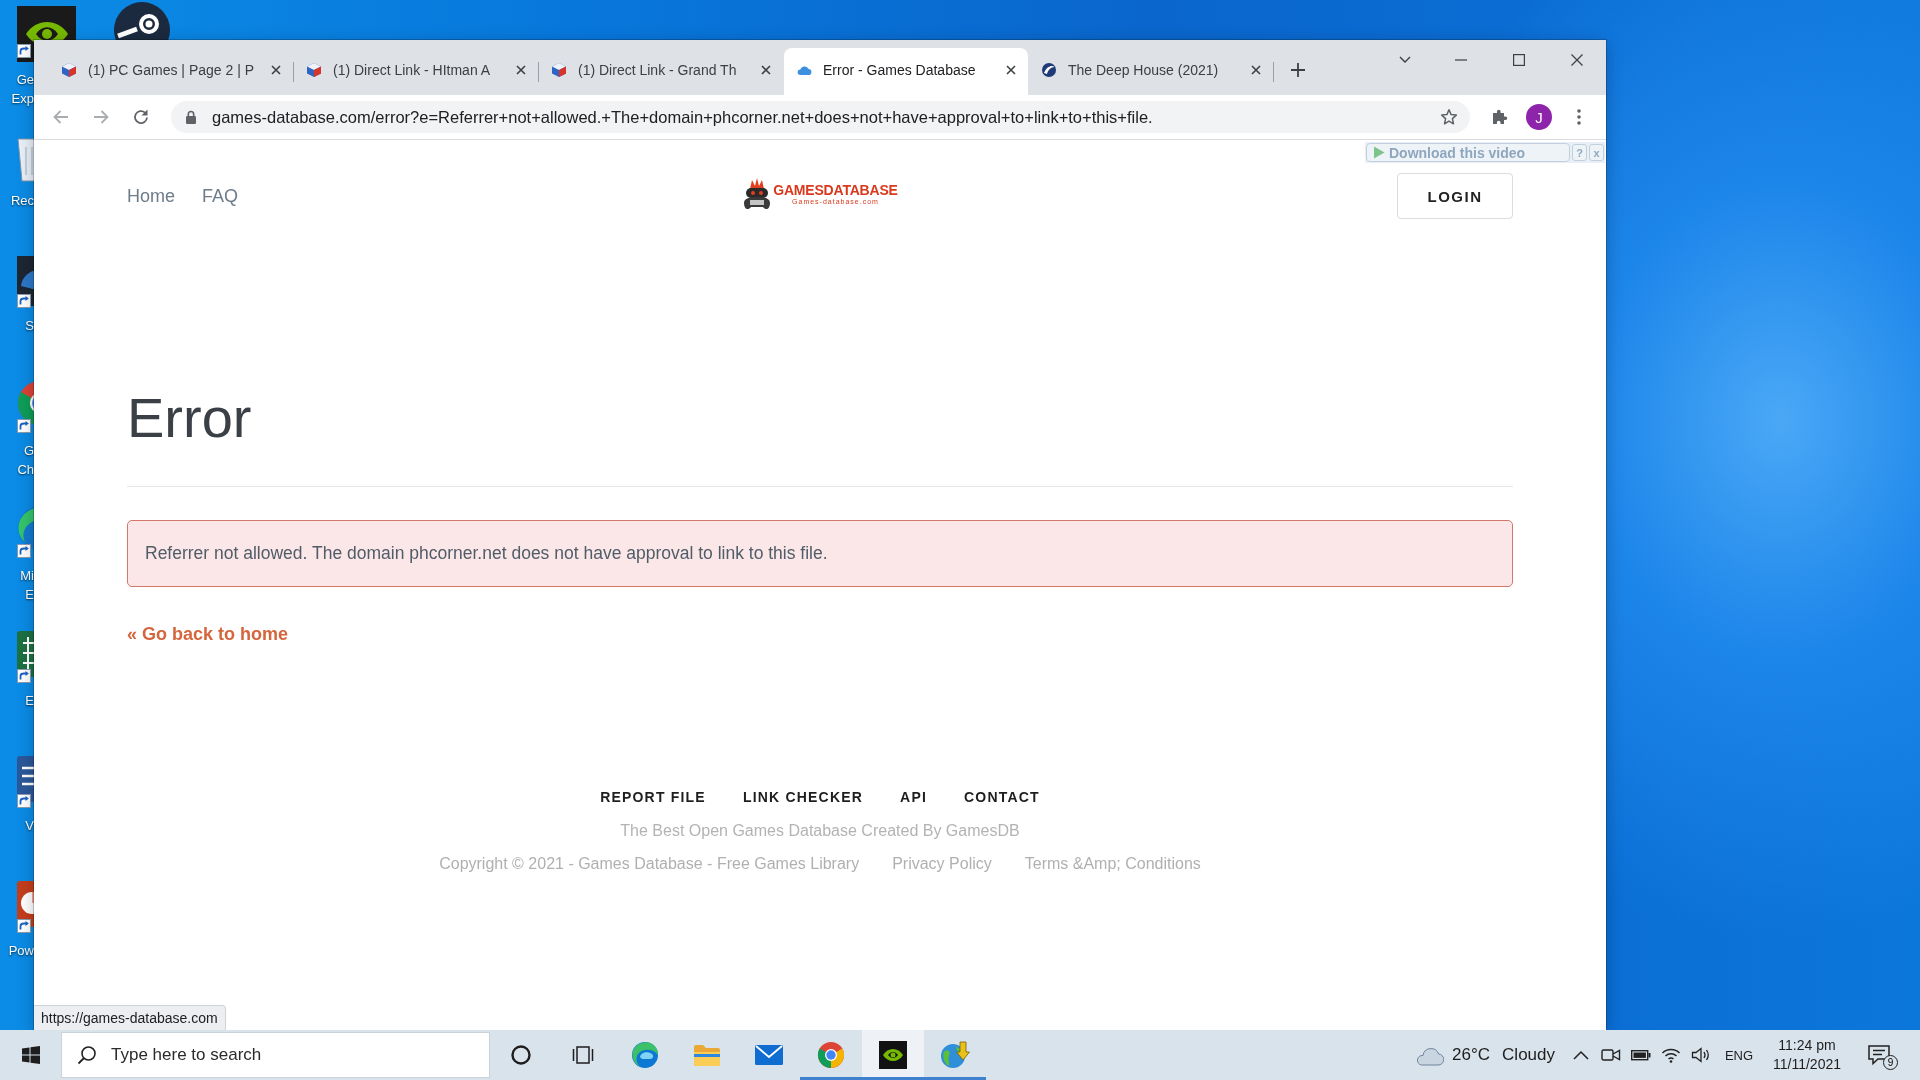  I want to click on error-alert: Referrer not allowed. The domain phcorner.net does not have approval to link to this file., so click(820, 553).